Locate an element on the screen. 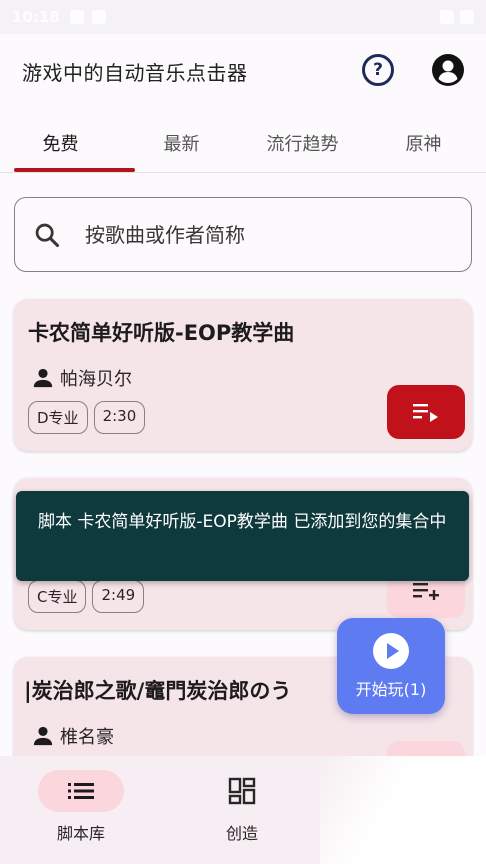 The height and width of the screenshot is (864, 486). song-tags: C专业 2:49 is located at coordinates (86, 596).